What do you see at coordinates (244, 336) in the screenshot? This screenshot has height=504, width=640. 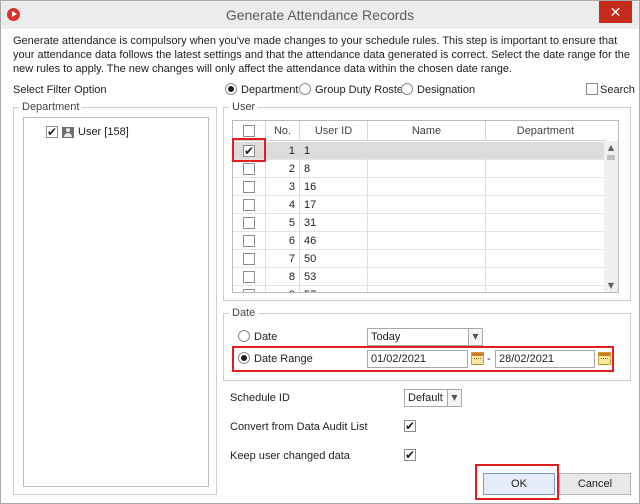 I see `radio-date` at bounding box center [244, 336].